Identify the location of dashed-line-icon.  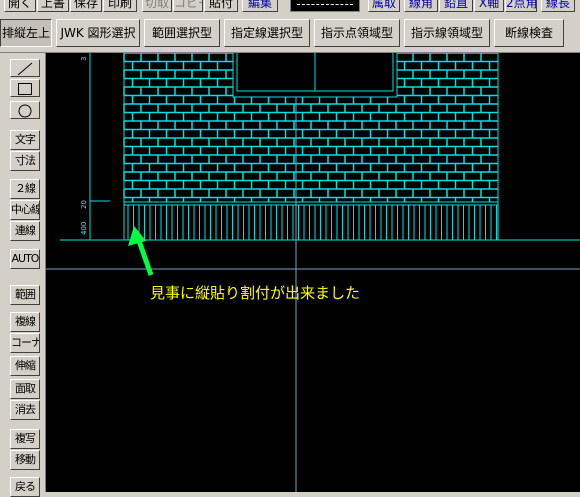
(325, 4).